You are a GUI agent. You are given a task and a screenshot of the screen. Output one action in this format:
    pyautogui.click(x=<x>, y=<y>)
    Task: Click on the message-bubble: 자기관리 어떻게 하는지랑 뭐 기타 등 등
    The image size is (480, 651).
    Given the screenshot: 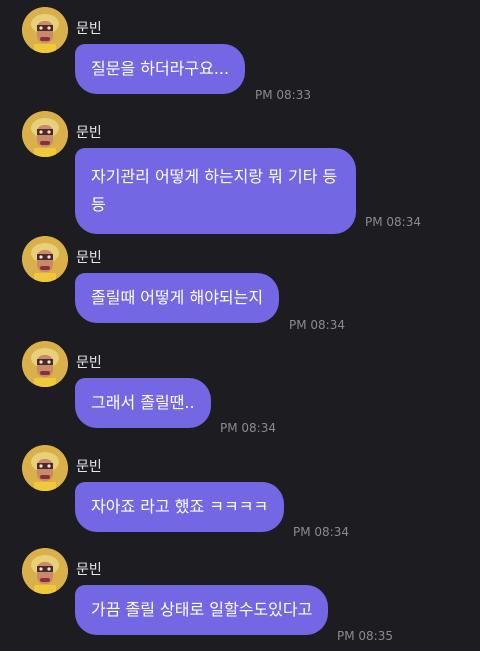 What is the action you would take?
    pyautogui.click(x=215, y=191)
    